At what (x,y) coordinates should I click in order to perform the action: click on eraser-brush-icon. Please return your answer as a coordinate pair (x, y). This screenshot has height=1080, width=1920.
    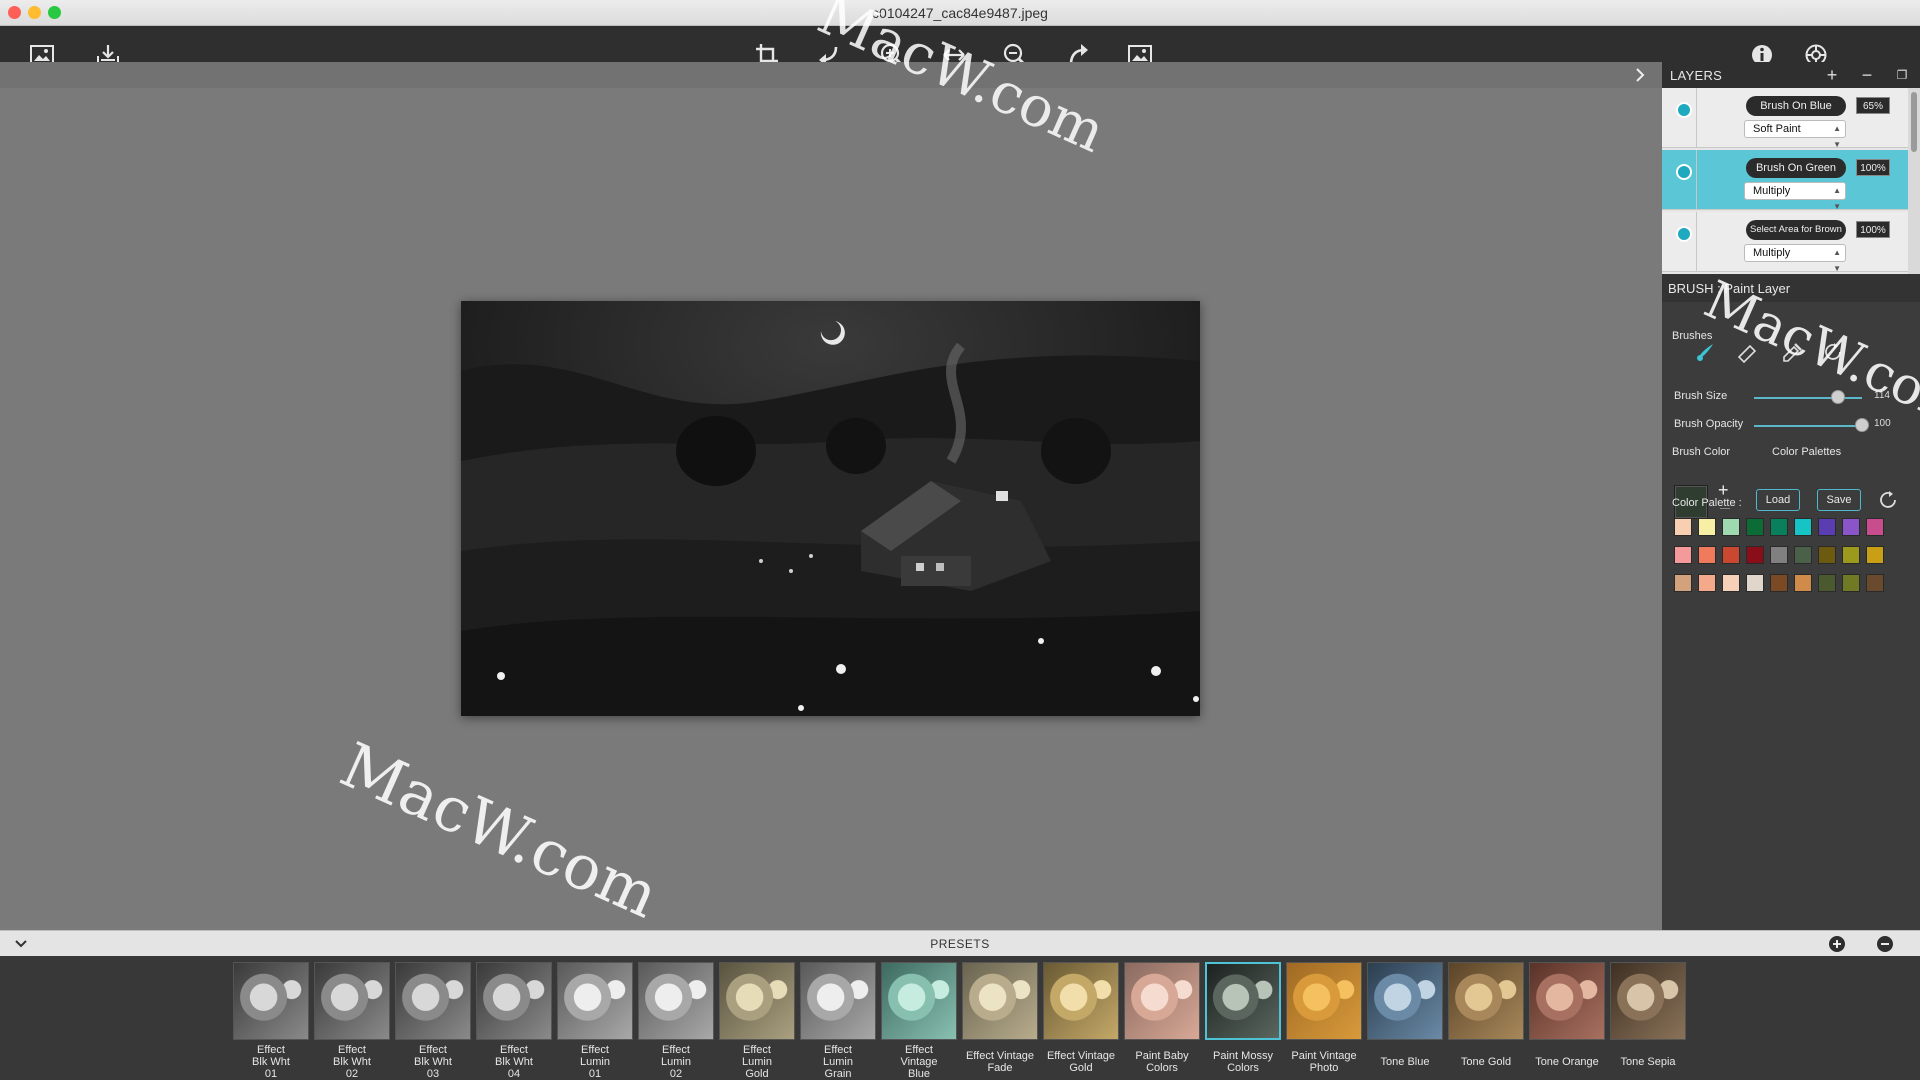
    Looking at the image, I should click on (1747, 352).